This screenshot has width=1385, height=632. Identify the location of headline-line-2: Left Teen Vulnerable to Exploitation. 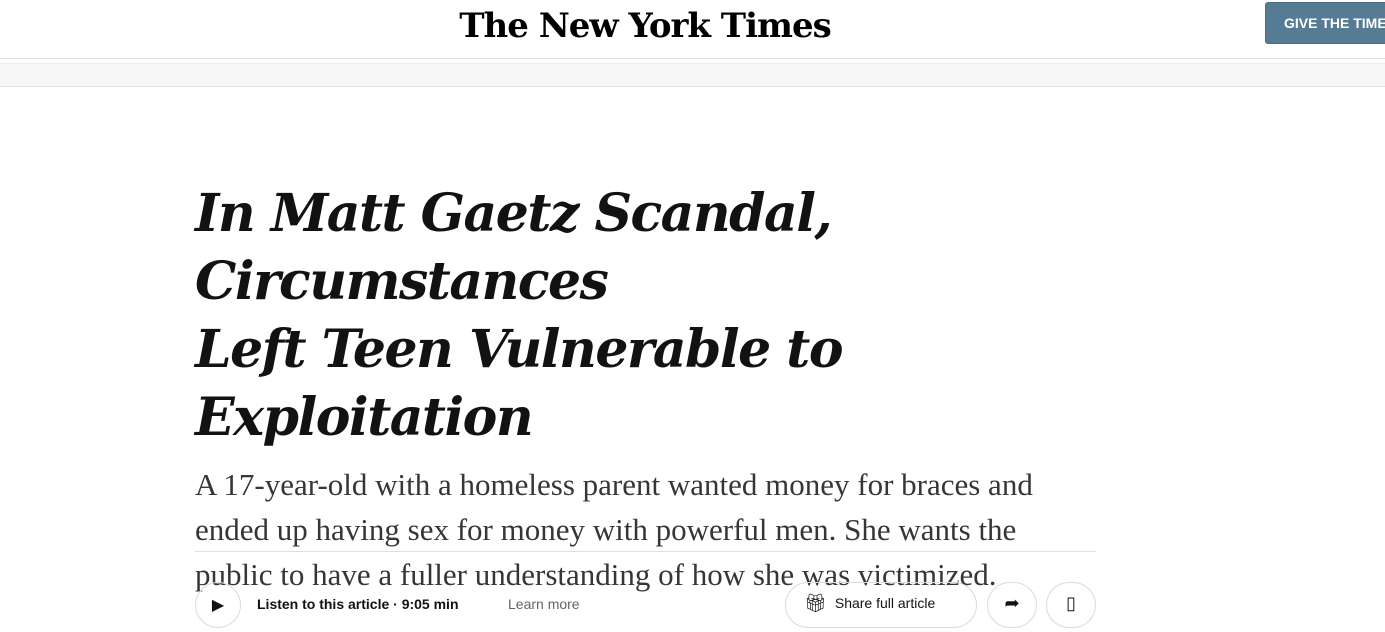
(519, 383).